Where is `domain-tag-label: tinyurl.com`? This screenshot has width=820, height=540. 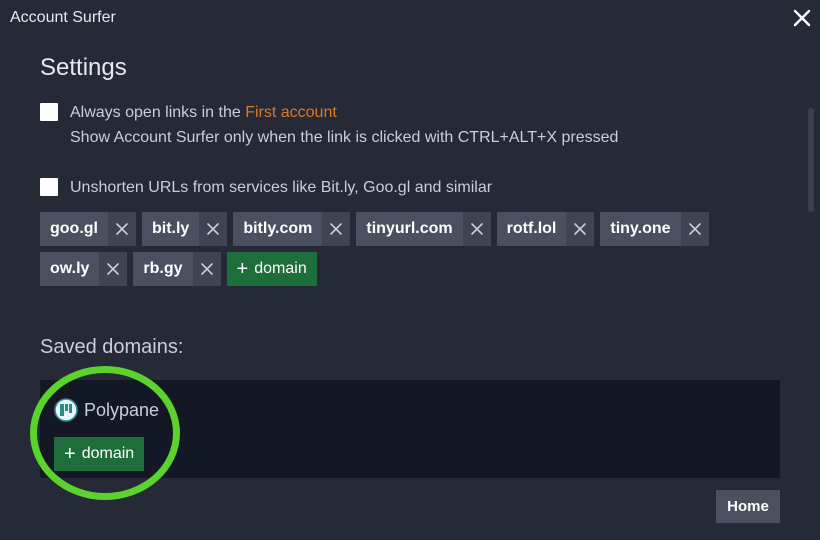
domain-tag-label: tinyurl.com is located at coordinates (409, 229).